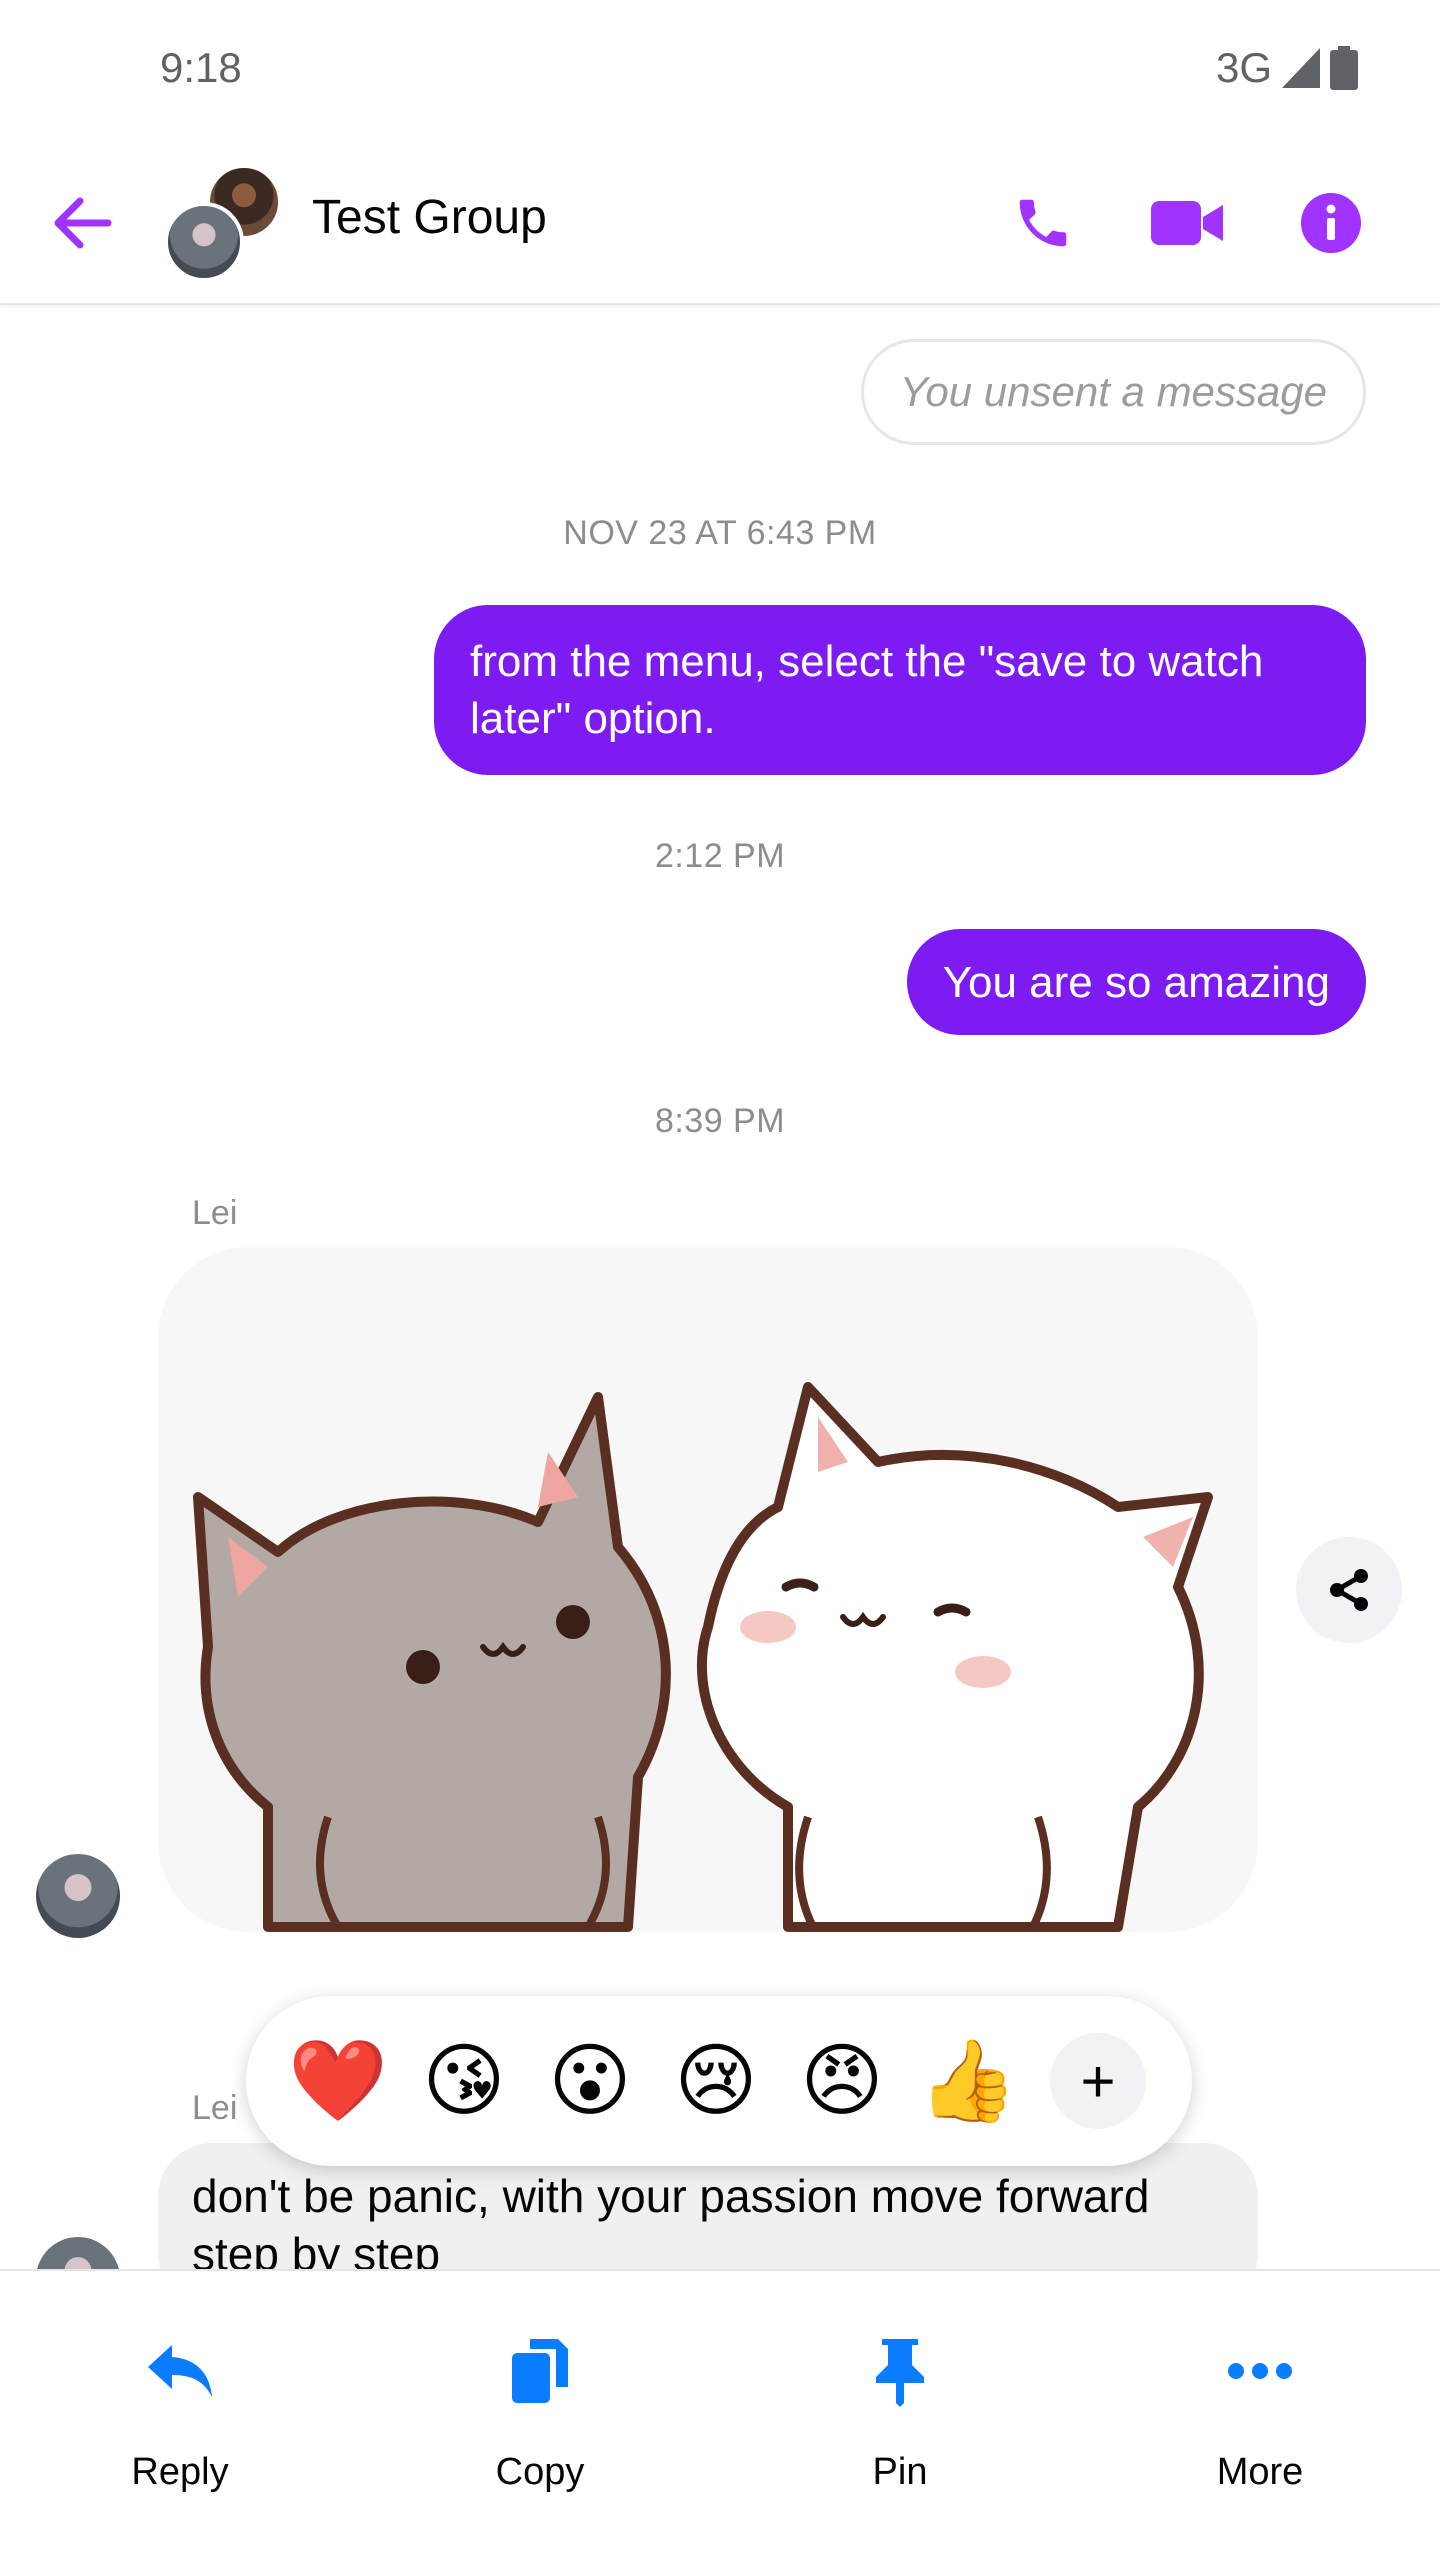  Describe the element at coordinates (180, 2371) in the screenshot. I see `reply-icon` at that location.